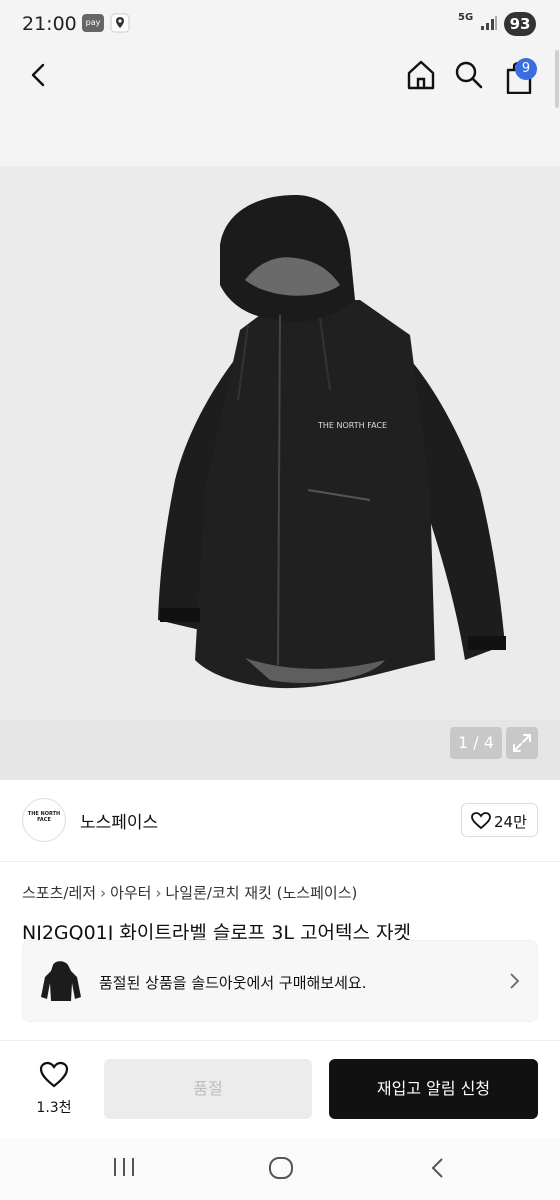 The image size is (560, 1200). What do you see at coordinates (208, 1089) in the screenshot?
I see `soldout-button: 품절` at bounding box center [208, 1089].